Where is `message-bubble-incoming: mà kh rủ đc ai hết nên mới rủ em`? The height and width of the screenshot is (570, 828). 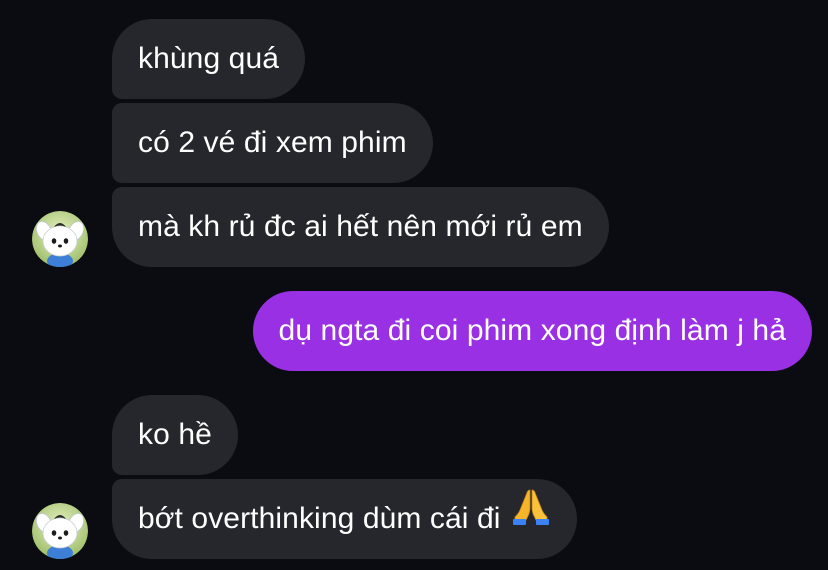
message-bubble-incoming: mà kh rủ đc ai hết nên mới rủ em is located at coordinates (360, 227).